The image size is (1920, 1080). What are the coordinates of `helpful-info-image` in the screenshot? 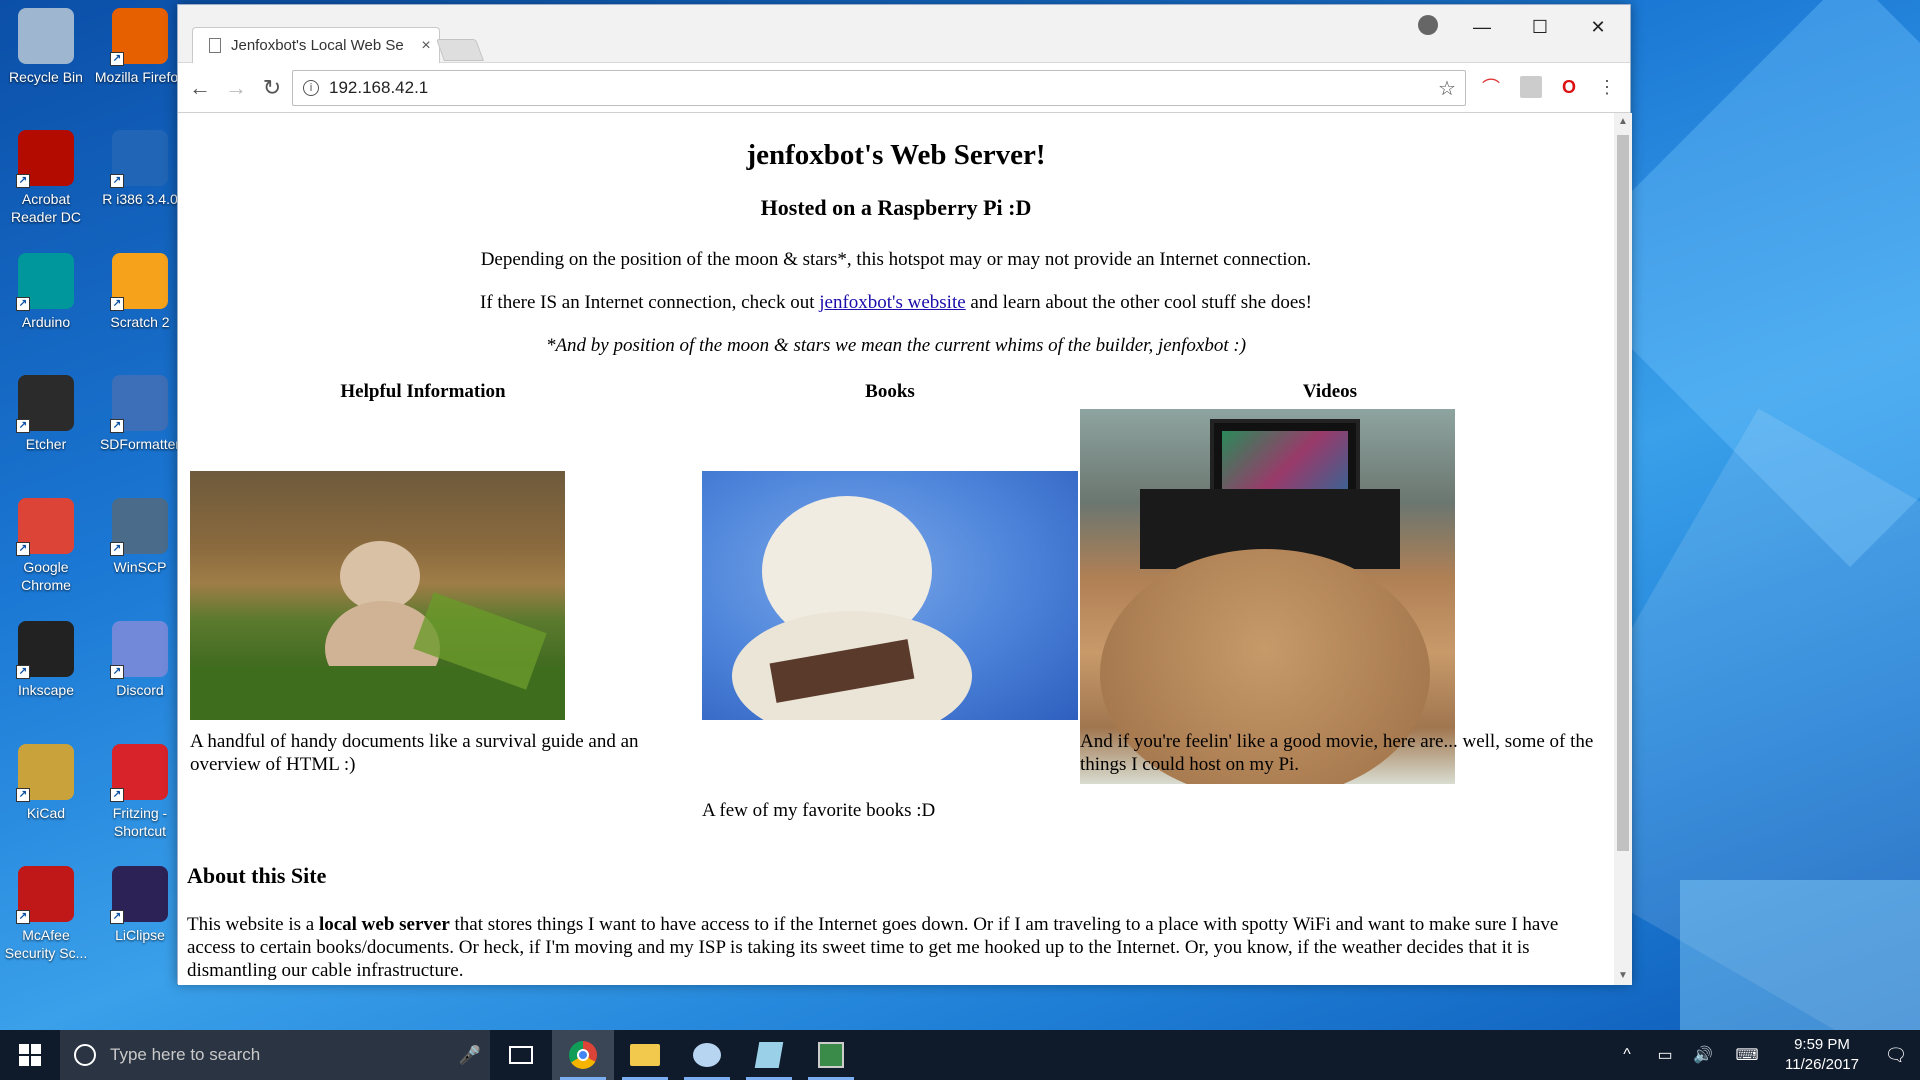 It's located at (377, 595).